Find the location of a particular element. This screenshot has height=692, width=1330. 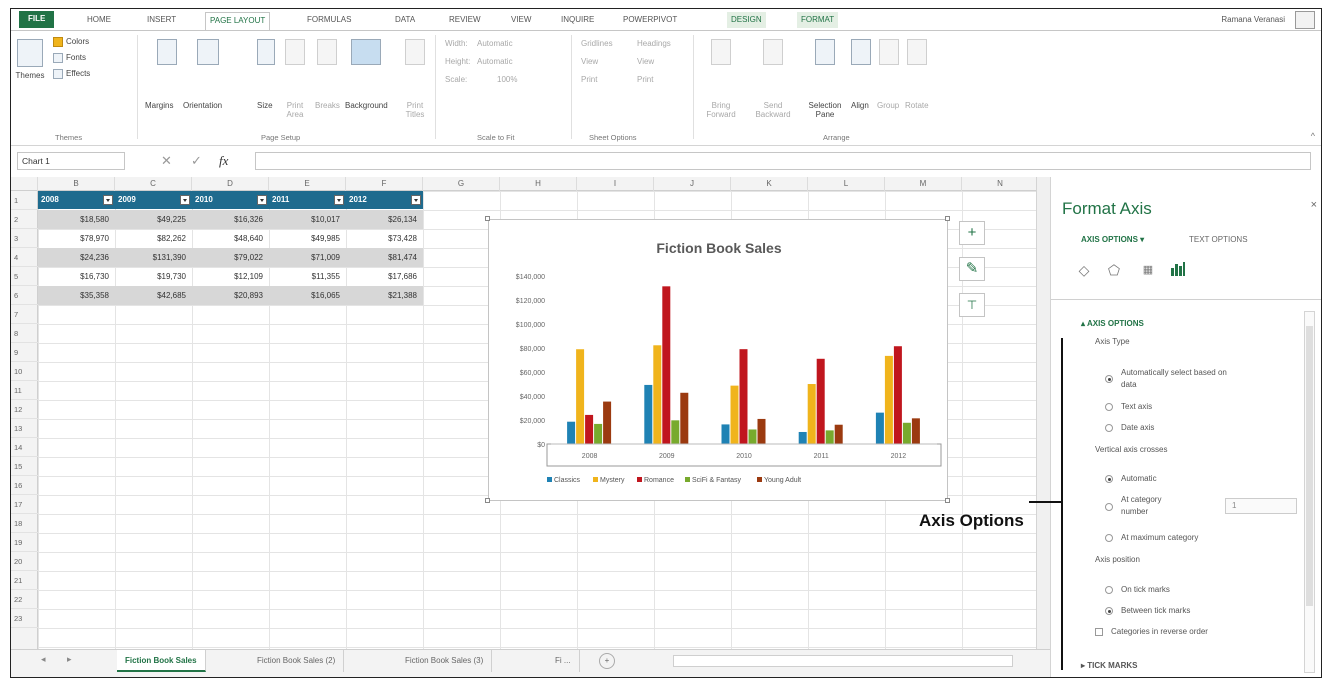

date-axis-radio is located at coordinates (1109, 428).